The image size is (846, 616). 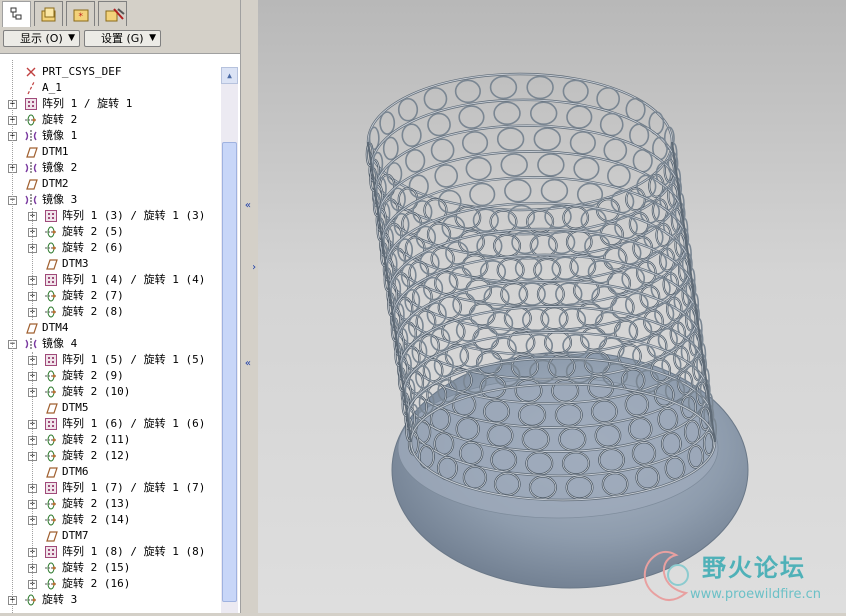 What do you see at coordinates (110, 552) in the screenshot?
I see `tree-item: + 阵列 1 (8) / 旋转 1 (8)` at bounding box center [110, 552].